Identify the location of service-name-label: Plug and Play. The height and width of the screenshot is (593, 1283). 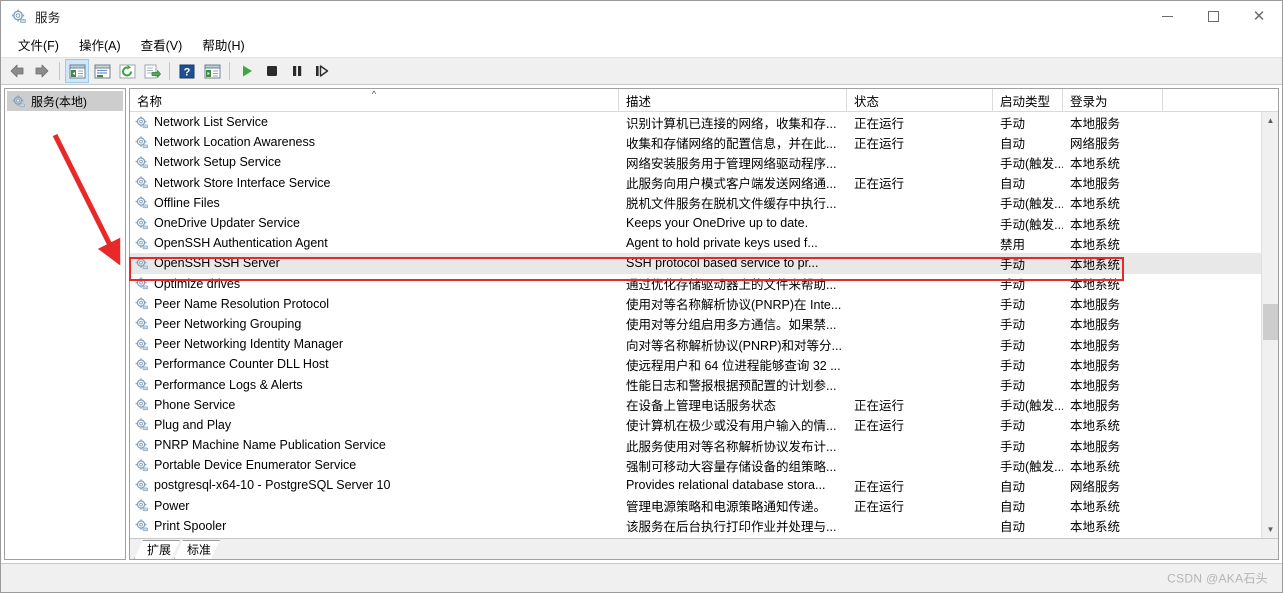
(193, 424).